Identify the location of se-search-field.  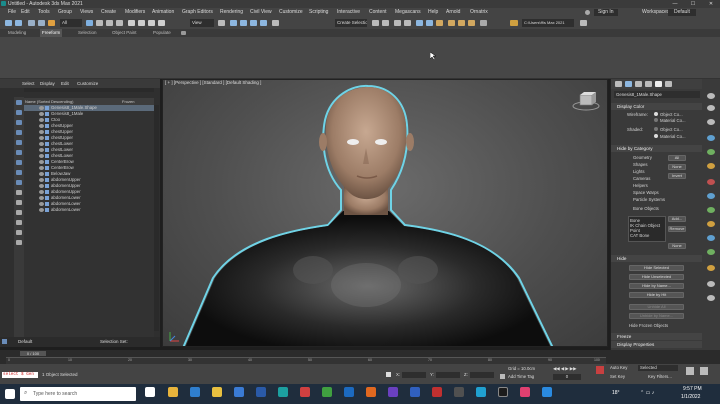
(89, 90).